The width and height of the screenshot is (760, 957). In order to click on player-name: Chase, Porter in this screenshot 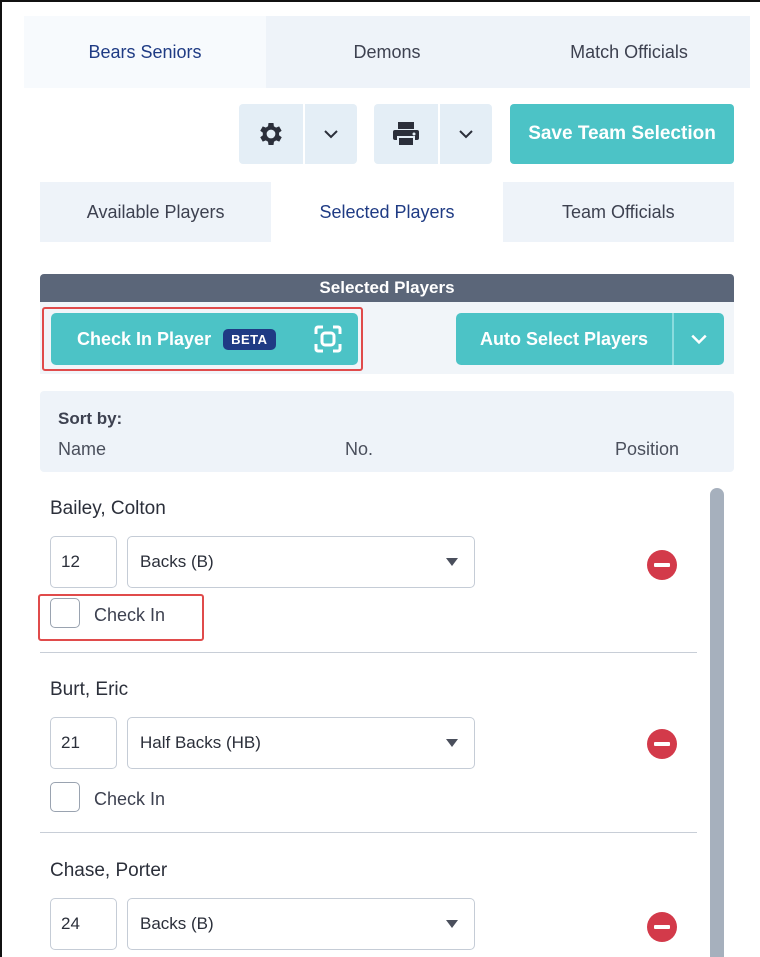, I will do `click(109, 870)`.